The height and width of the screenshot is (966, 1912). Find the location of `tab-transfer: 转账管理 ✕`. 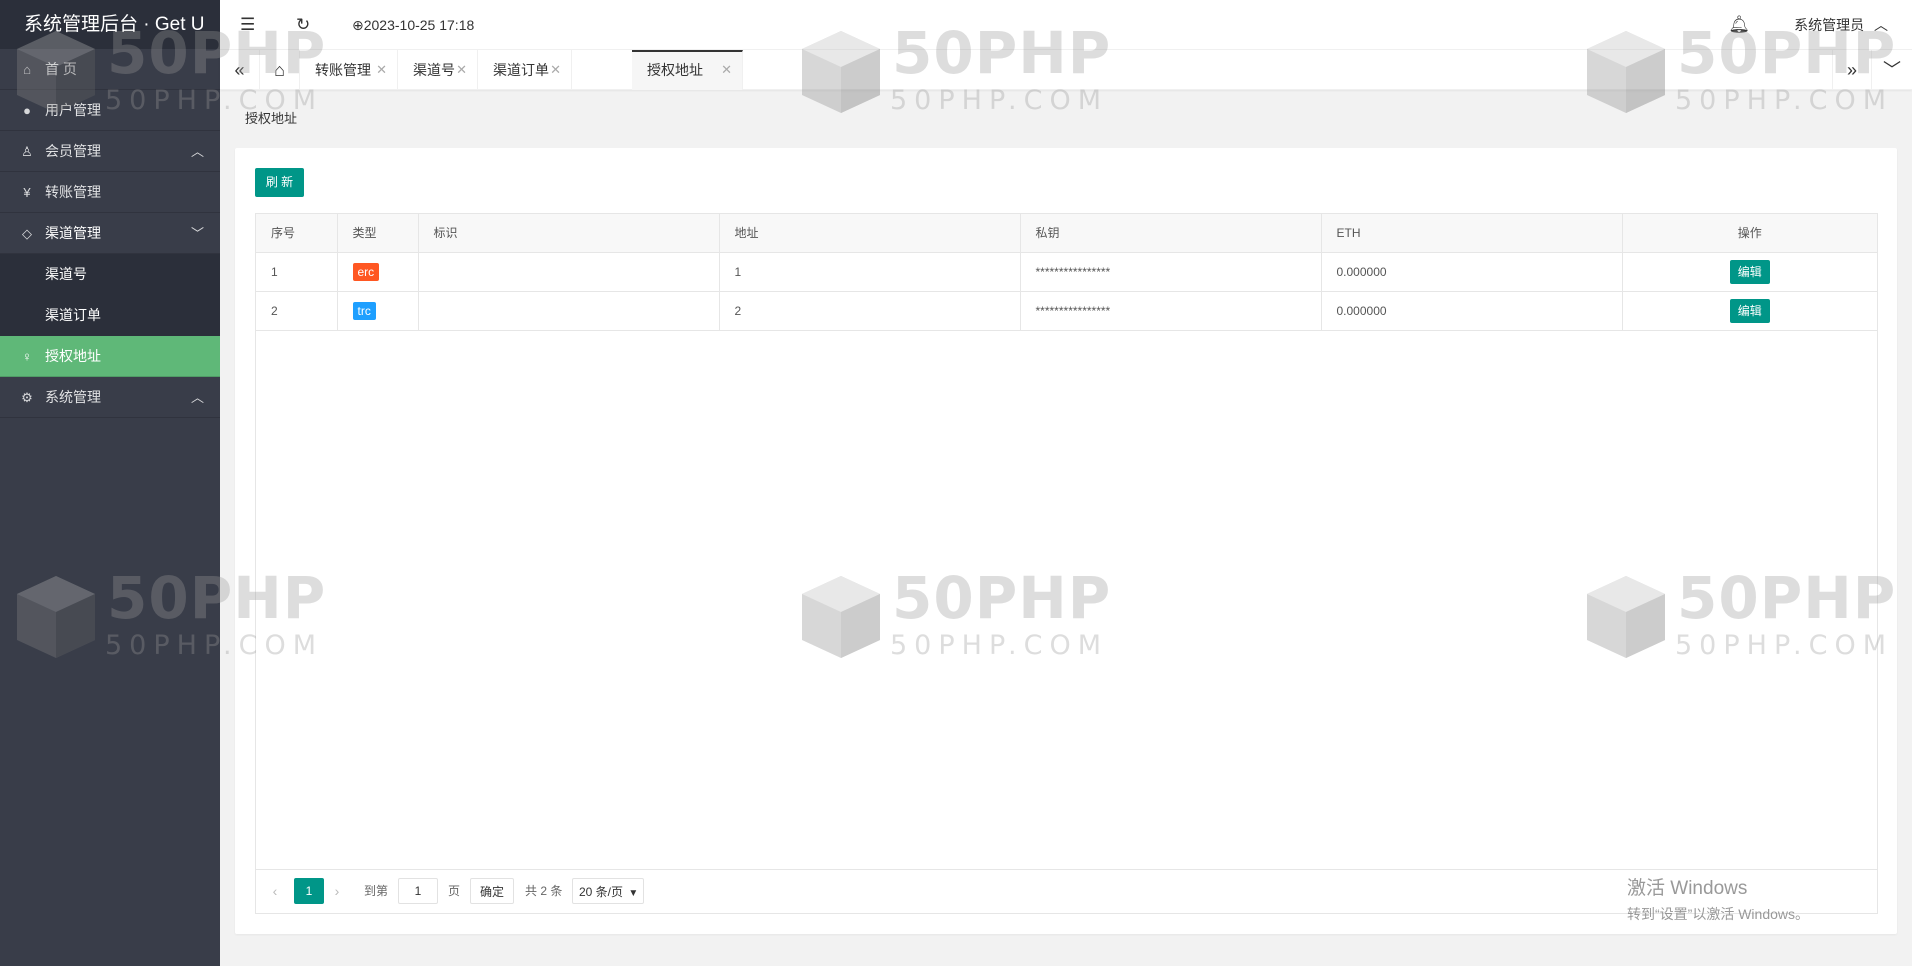

tab-transfer: 转账管理 ✕ is located at coordinates (349, 70).